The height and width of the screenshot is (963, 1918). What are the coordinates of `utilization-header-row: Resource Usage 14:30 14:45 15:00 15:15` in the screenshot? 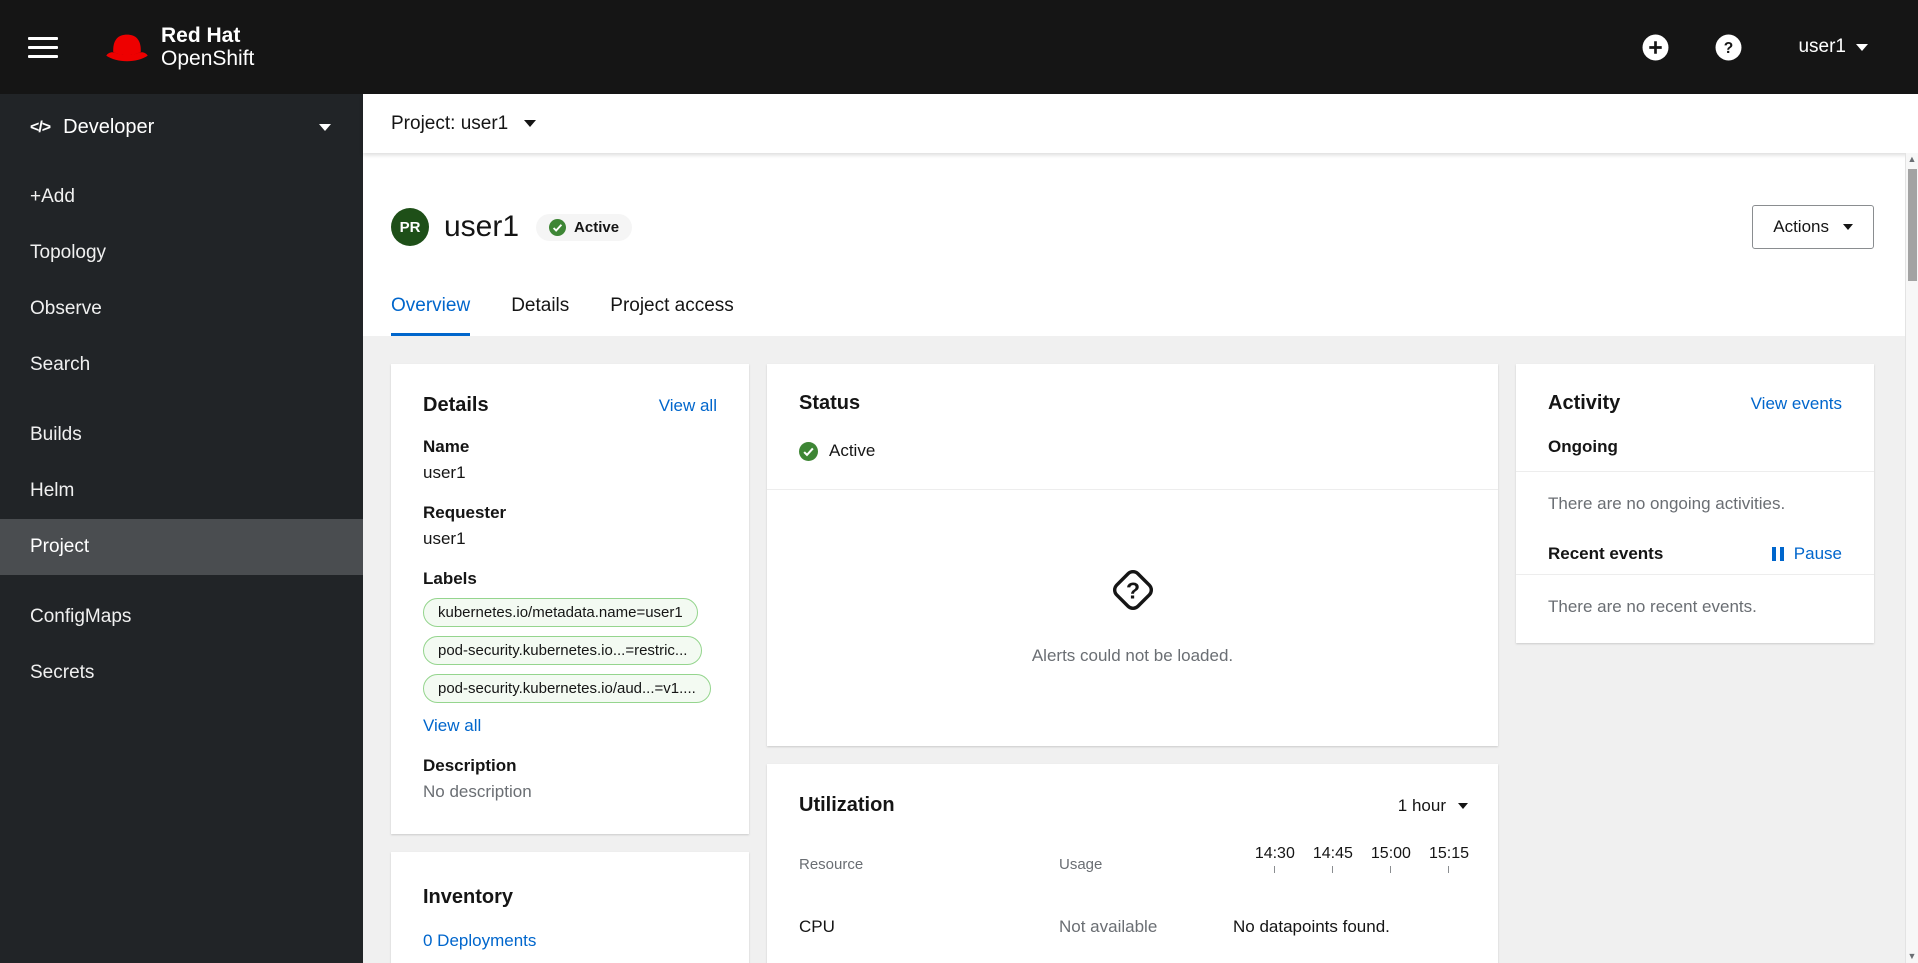 It's located at (1134, 859).